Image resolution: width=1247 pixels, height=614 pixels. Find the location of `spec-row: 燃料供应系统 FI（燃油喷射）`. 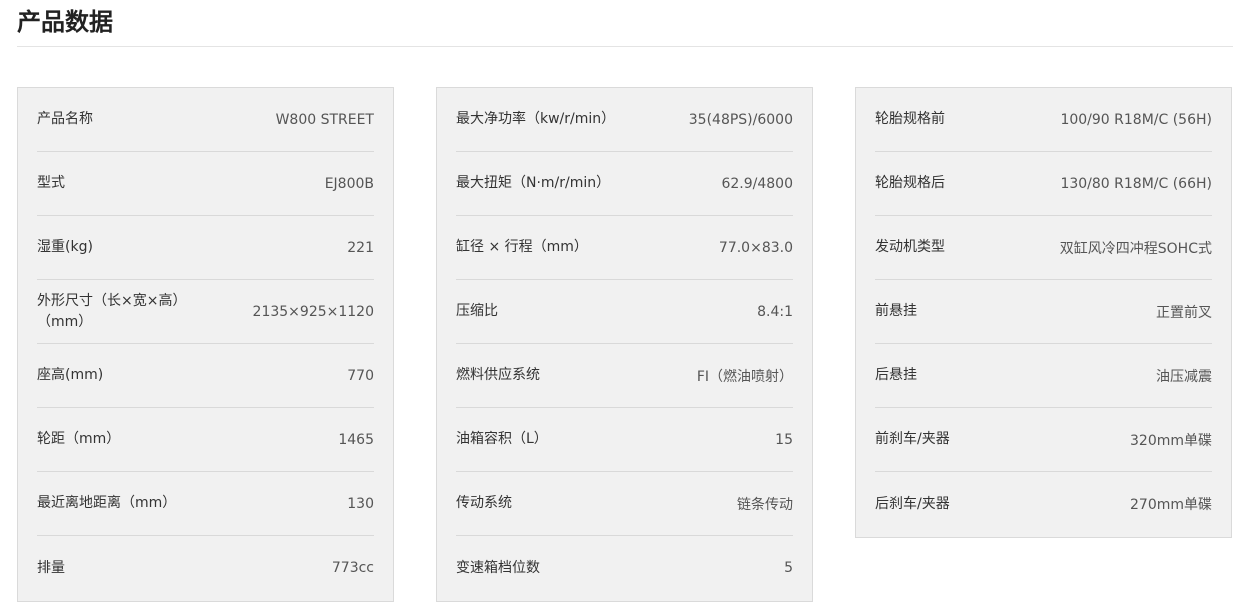

spec-row: 燃料供应系统 FI（燃油喷射） is located at coordinates (624, 376).